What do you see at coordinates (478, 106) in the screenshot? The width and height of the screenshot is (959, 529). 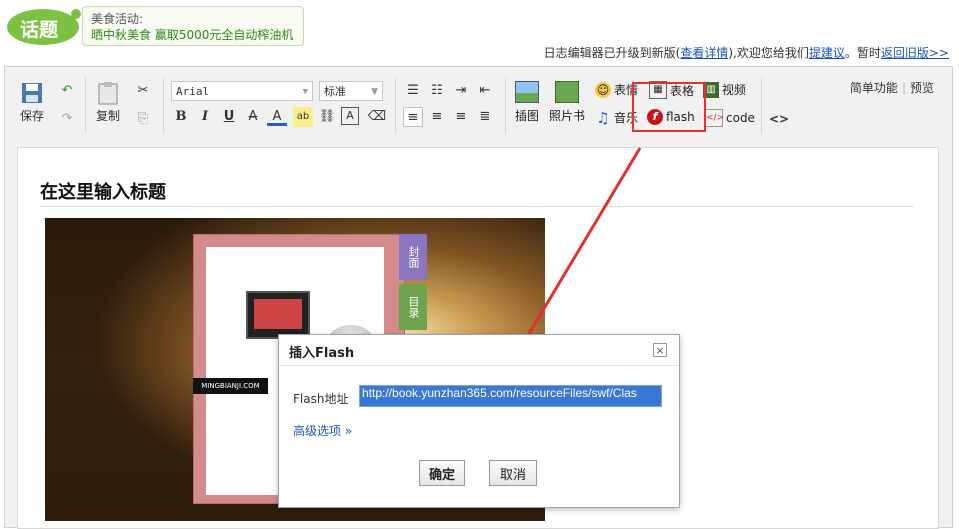 I see `editor-toolbar: 保存 ↶ ↷ 复制 ✂ ⎘ Arial ▼ 标准 ▼ B I U A A ab` at bounding box center [478, 106].